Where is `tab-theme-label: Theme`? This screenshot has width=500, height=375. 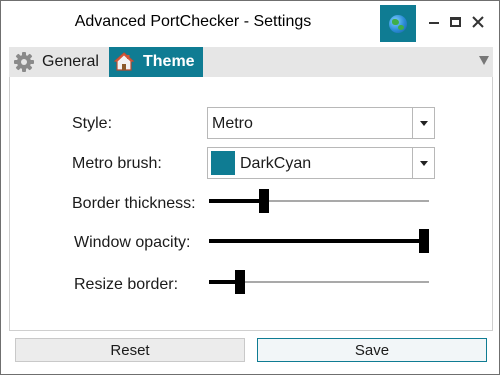 tab-theme-label: Theme is located at coordinates (169, 61).